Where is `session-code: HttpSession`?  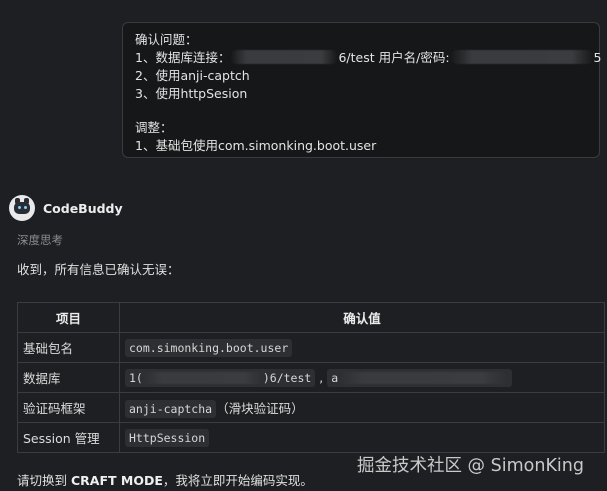 session-code: HttpSession is located at coordinates (167, 438).